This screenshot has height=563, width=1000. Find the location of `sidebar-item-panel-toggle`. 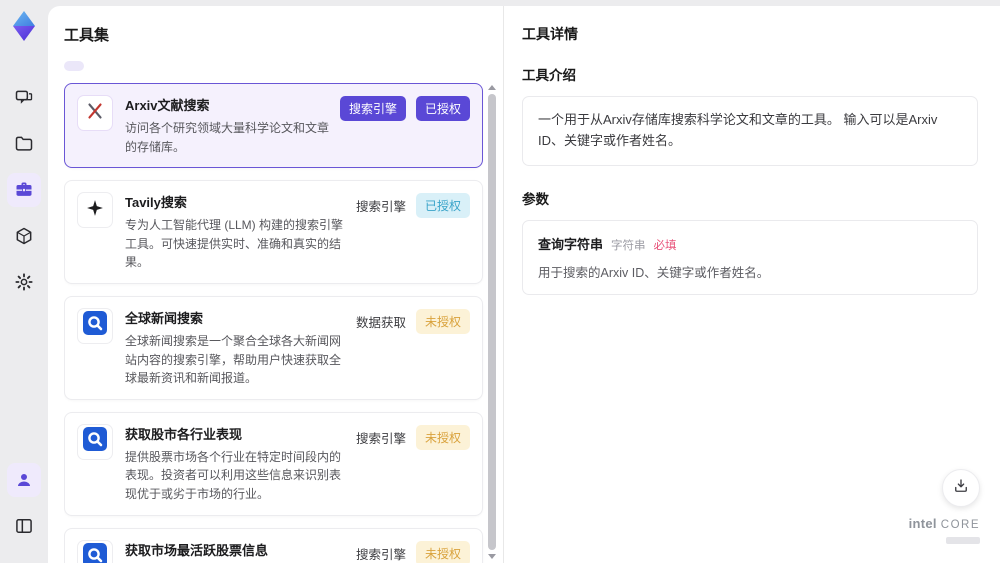

sidebar-item-panel-toggle is located at coordinates (24, 526).